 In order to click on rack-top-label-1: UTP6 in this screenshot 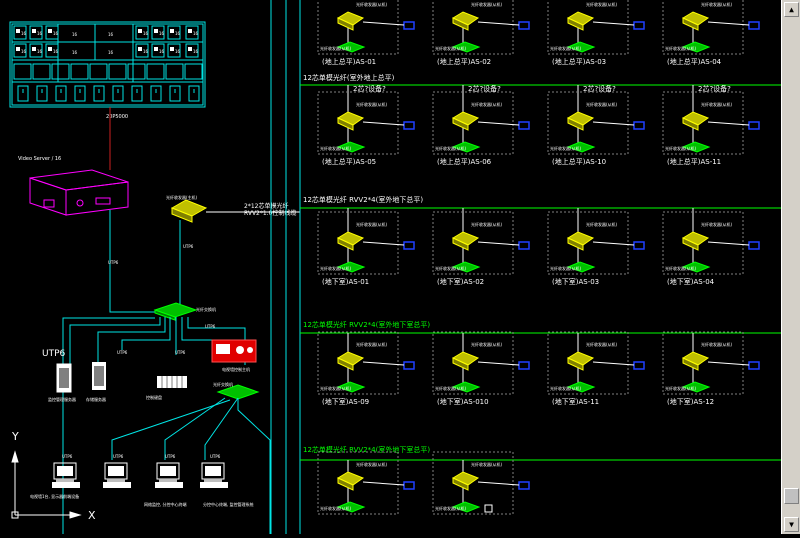, I will do `click(122, 352)`.